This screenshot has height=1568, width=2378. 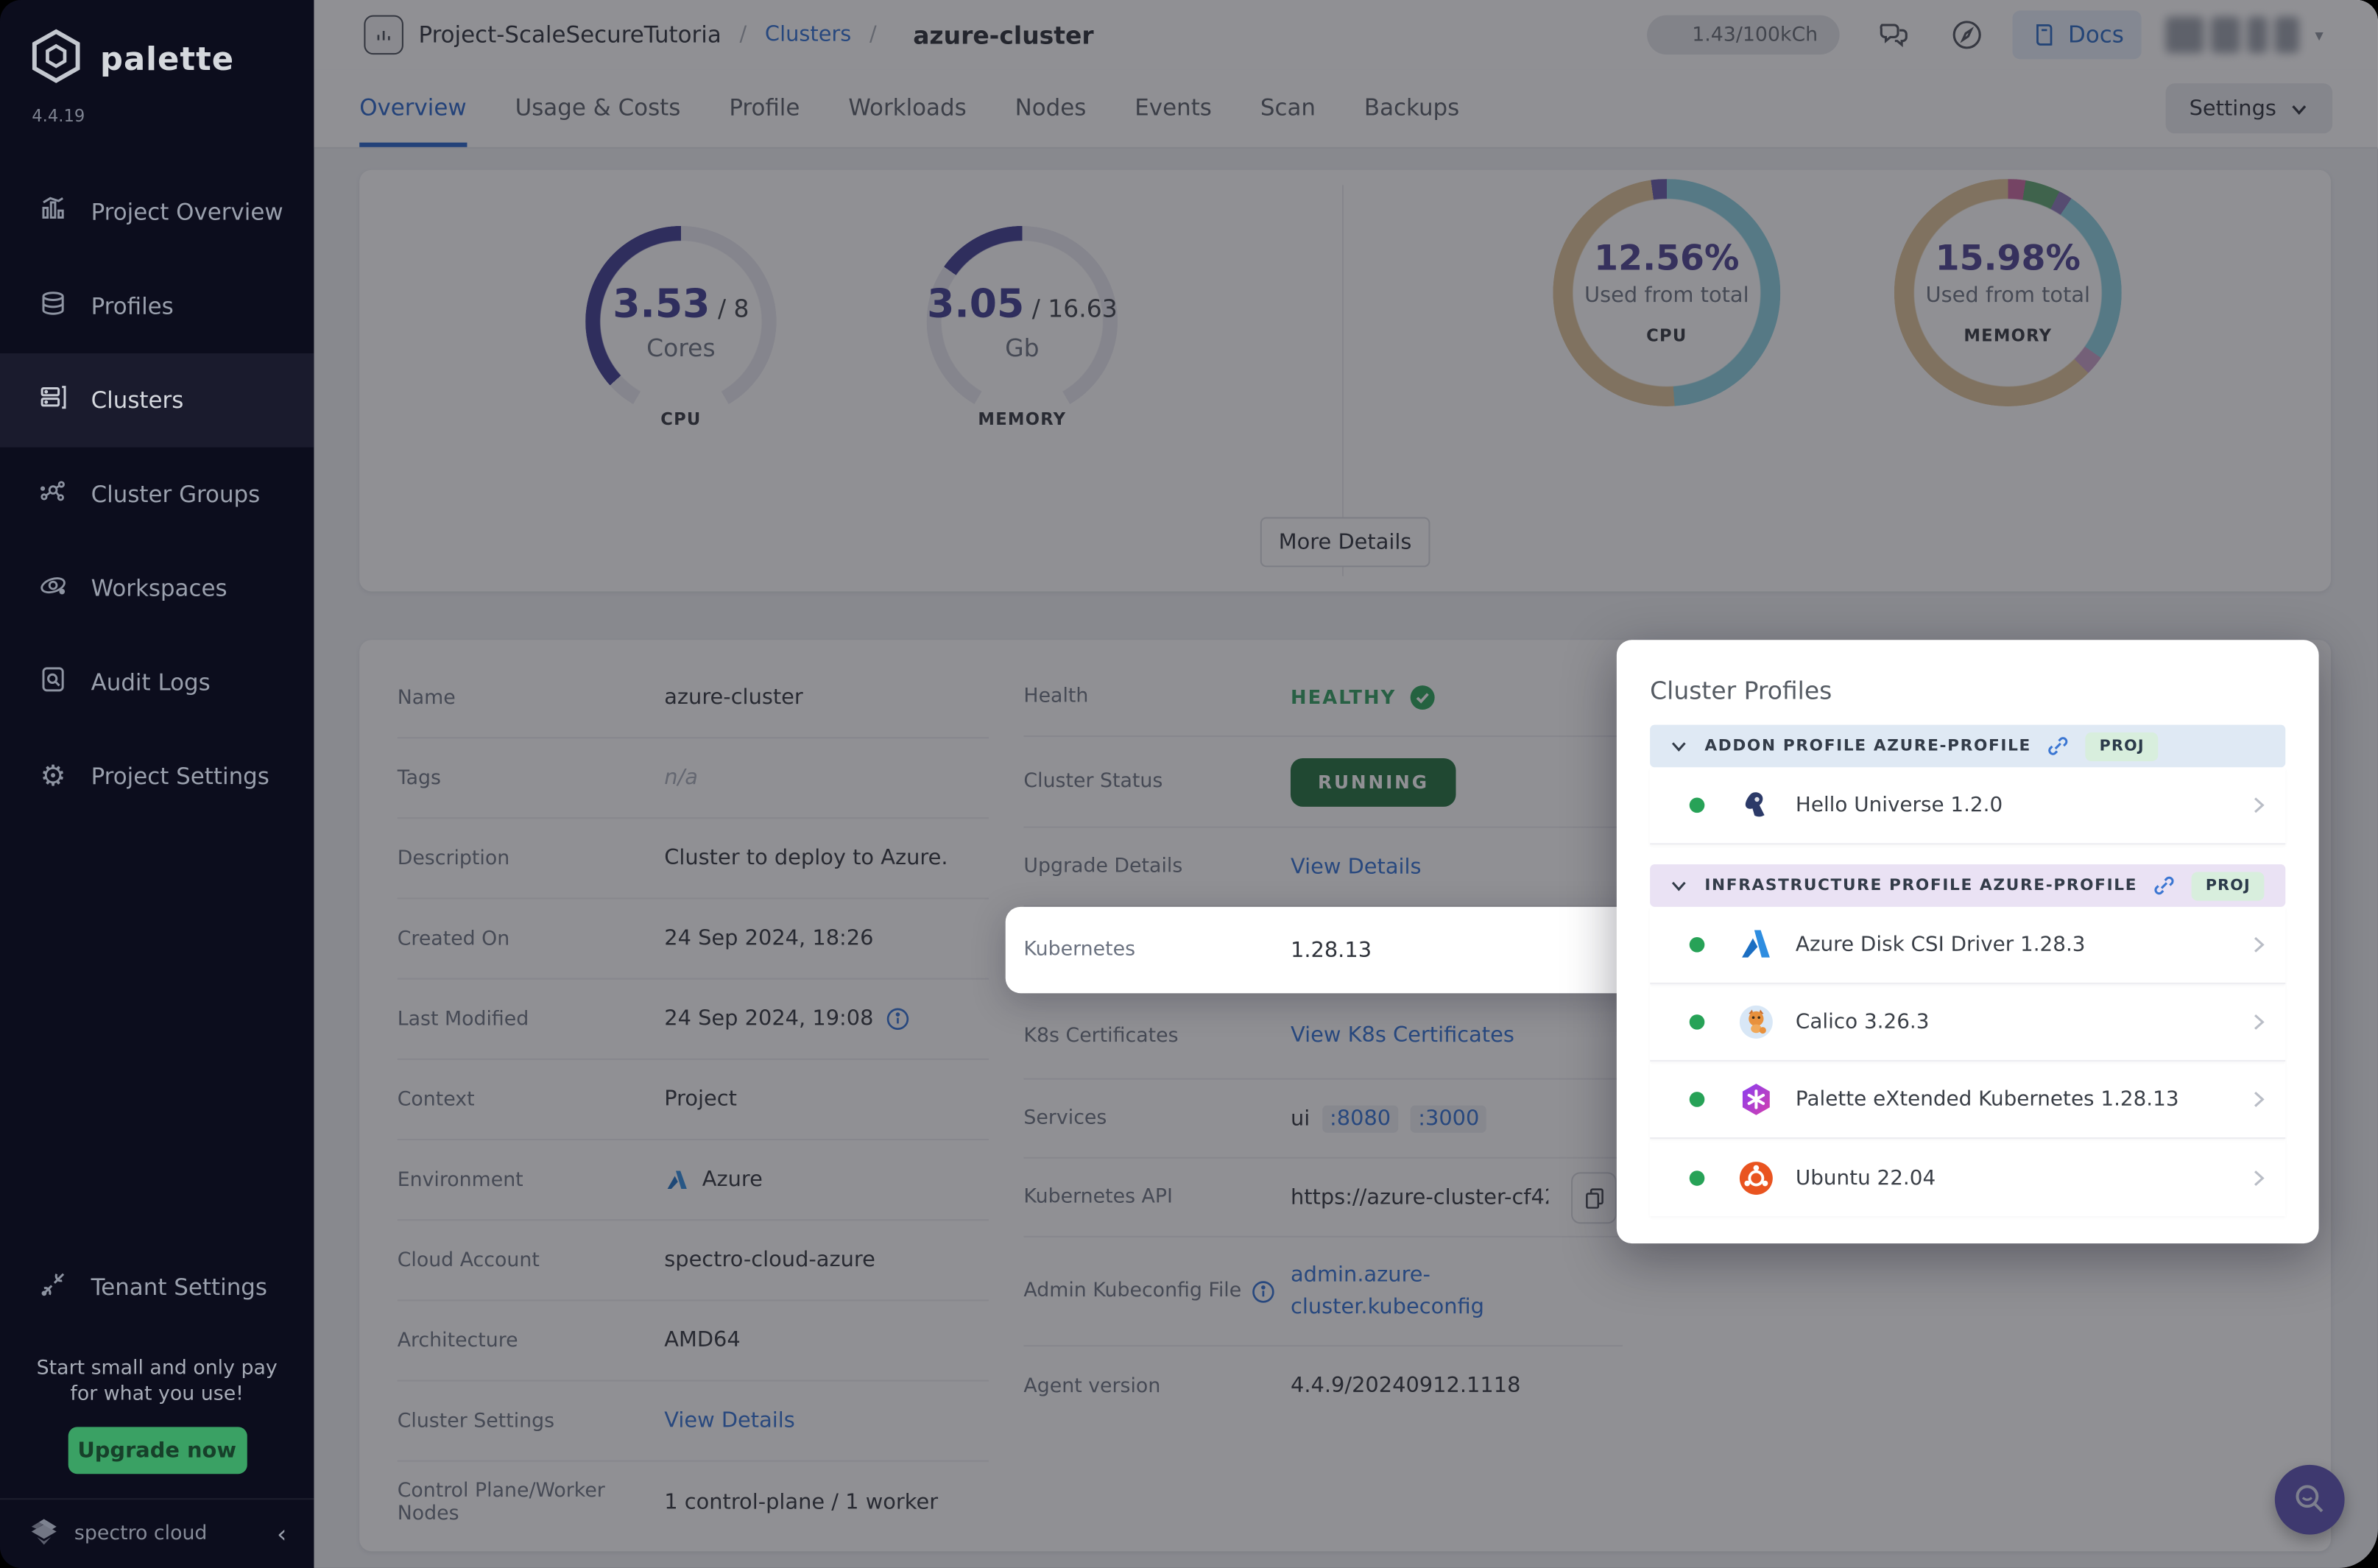 I want to click on palette-extended-kubernetes-icon, so click(x=1756, y=1099).